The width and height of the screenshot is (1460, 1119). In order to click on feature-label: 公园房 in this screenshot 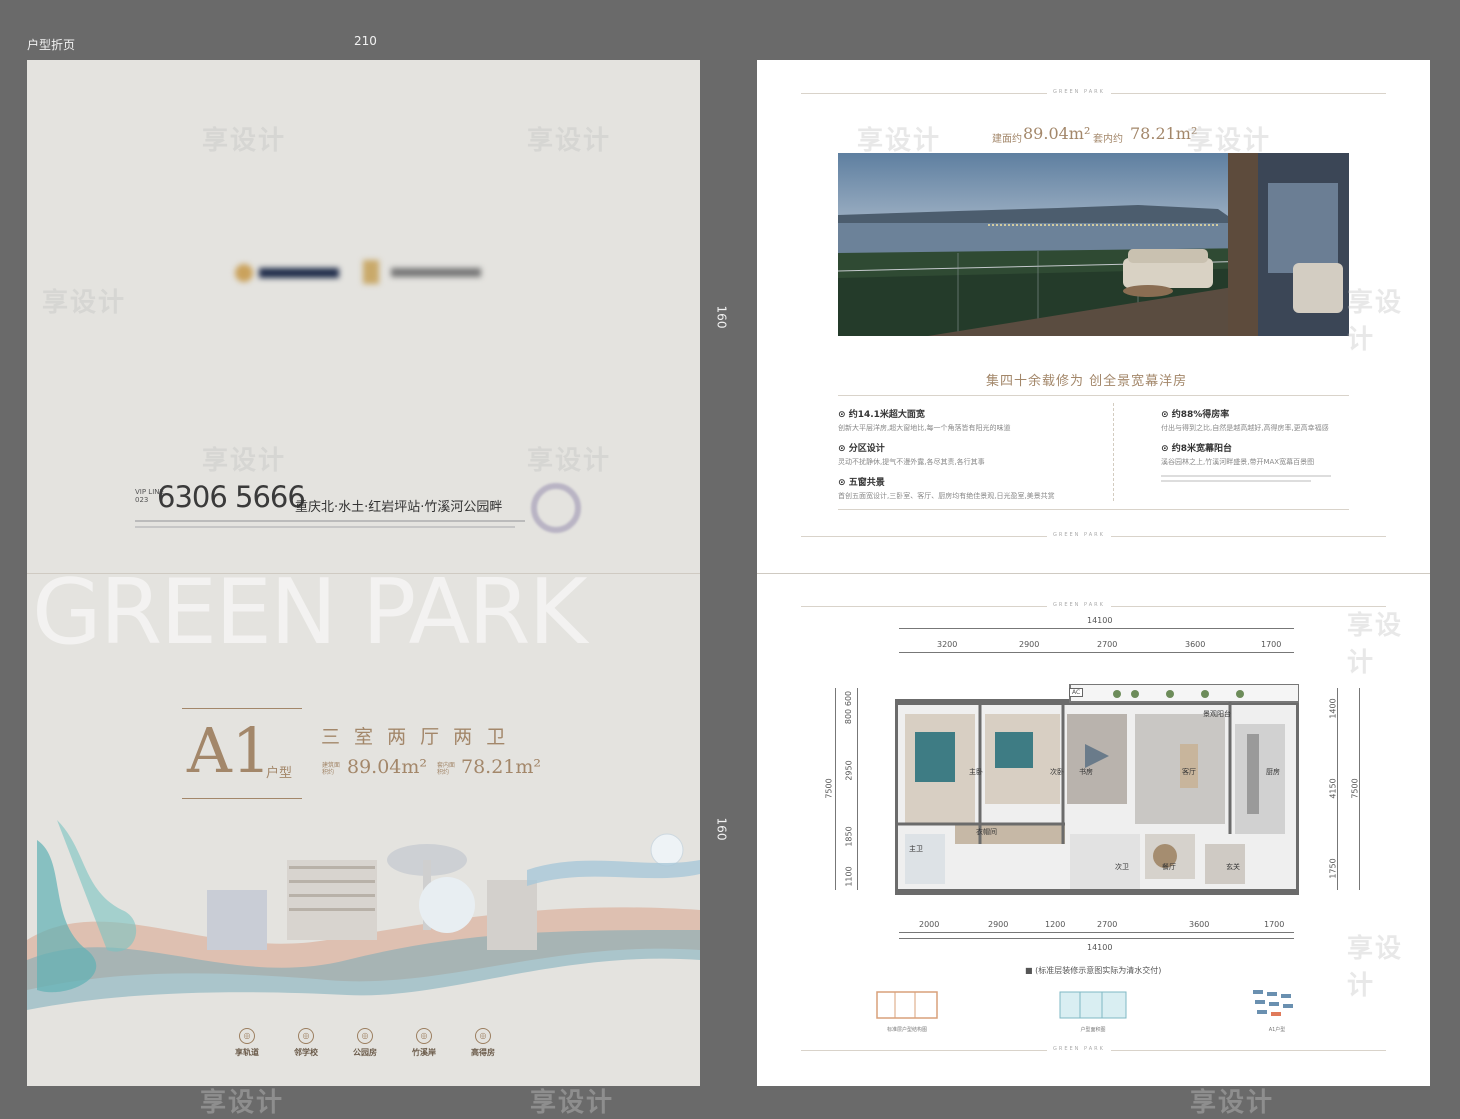, I will do `click(365, 1052)`.